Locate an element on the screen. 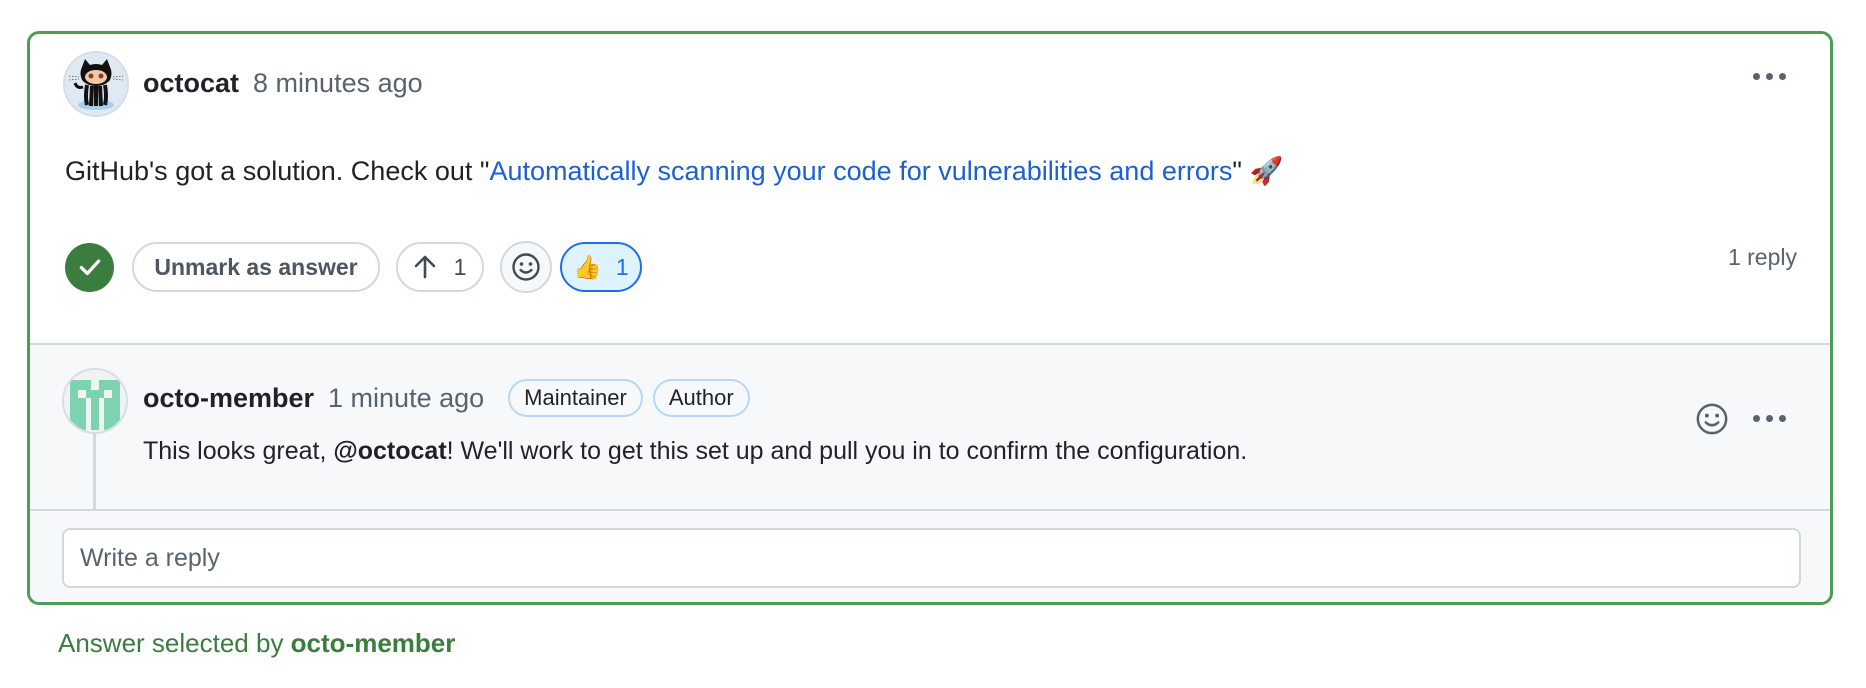  octo-member-avatar is located at coordinates (95, 401).